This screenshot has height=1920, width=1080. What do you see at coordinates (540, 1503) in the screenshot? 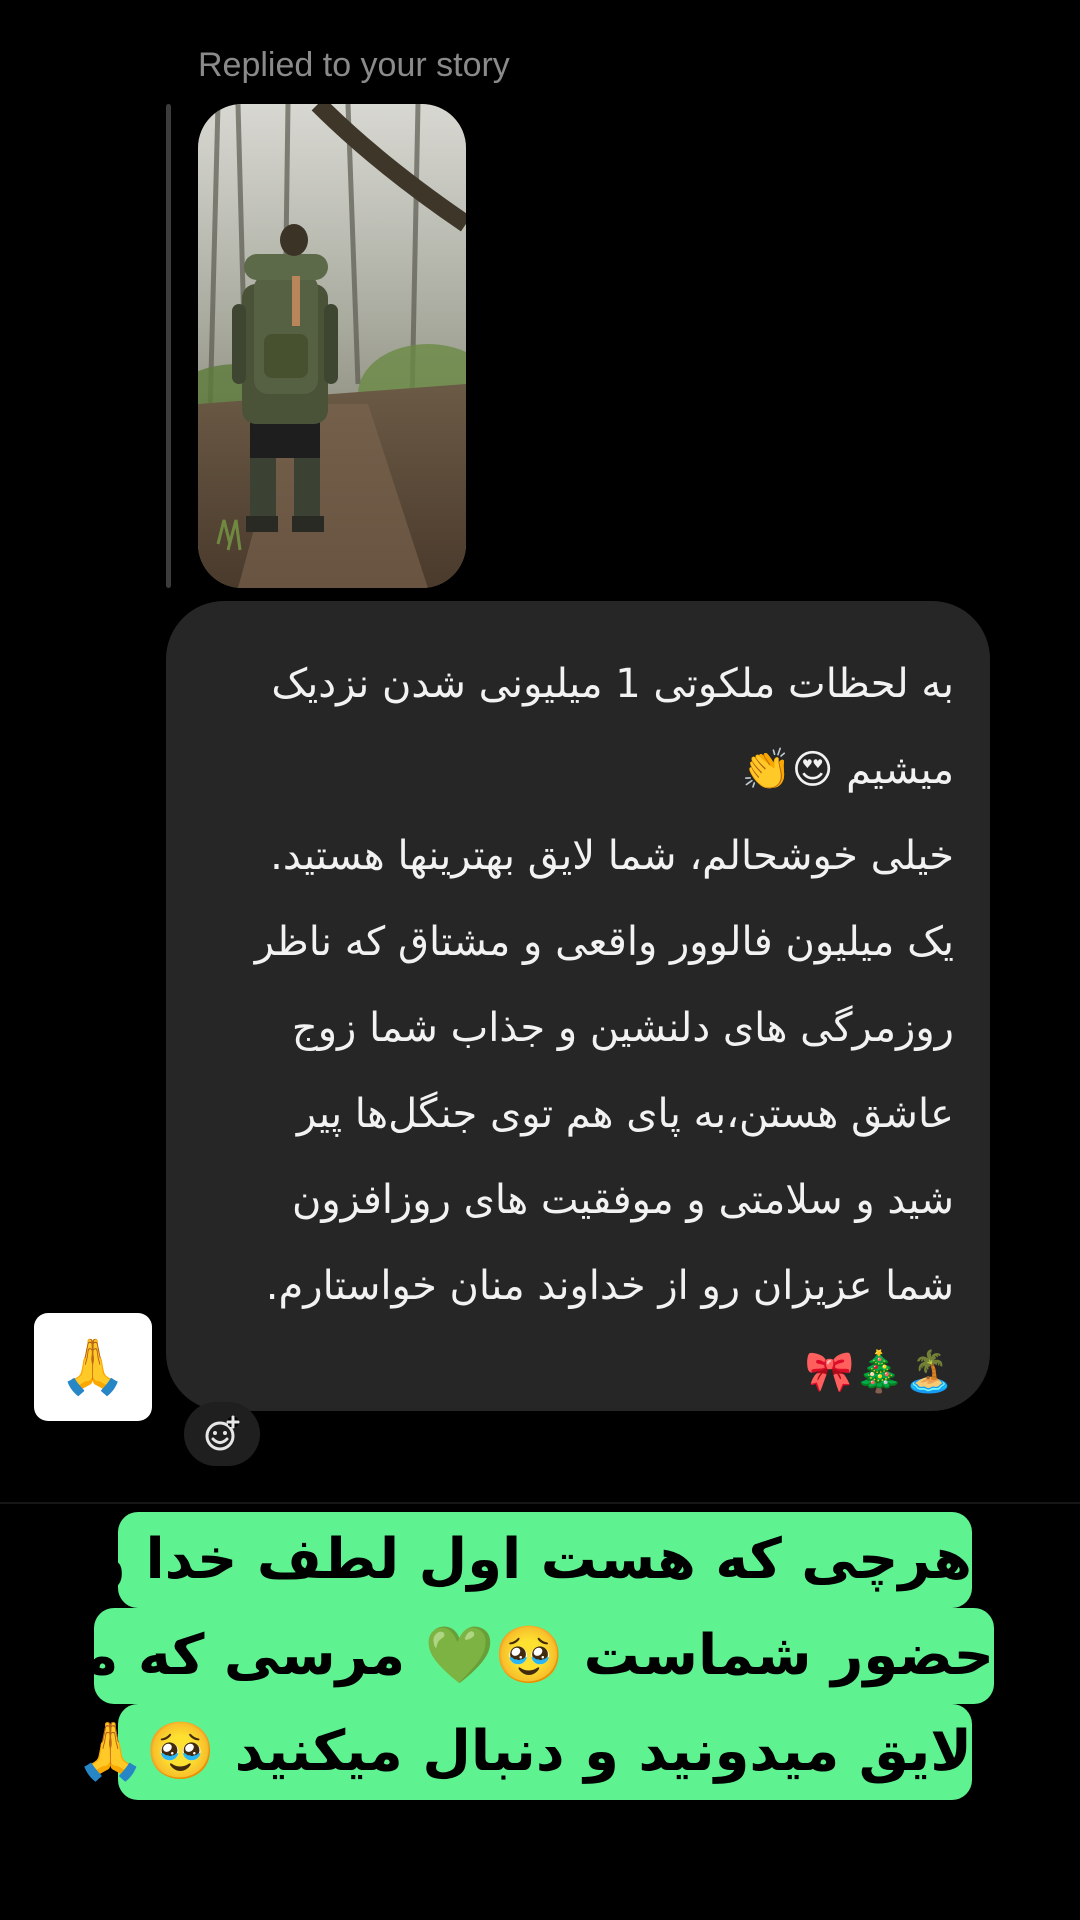
I see `divider` at bounding box center [540, 1503].